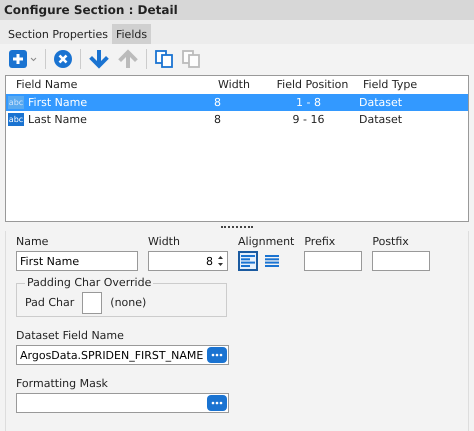 This screenshot has height=431, width=474. Describe the element at coordinates (23, 59) in the screenshot. I see `add-icon` at that location.